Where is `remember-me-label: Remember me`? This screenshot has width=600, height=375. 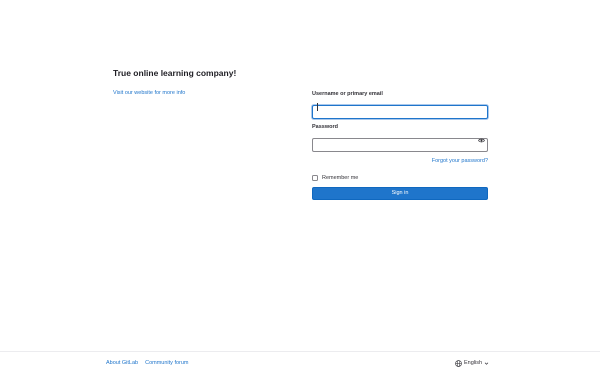
remember-me-label: Remember me is located at coordinates (340, 178).